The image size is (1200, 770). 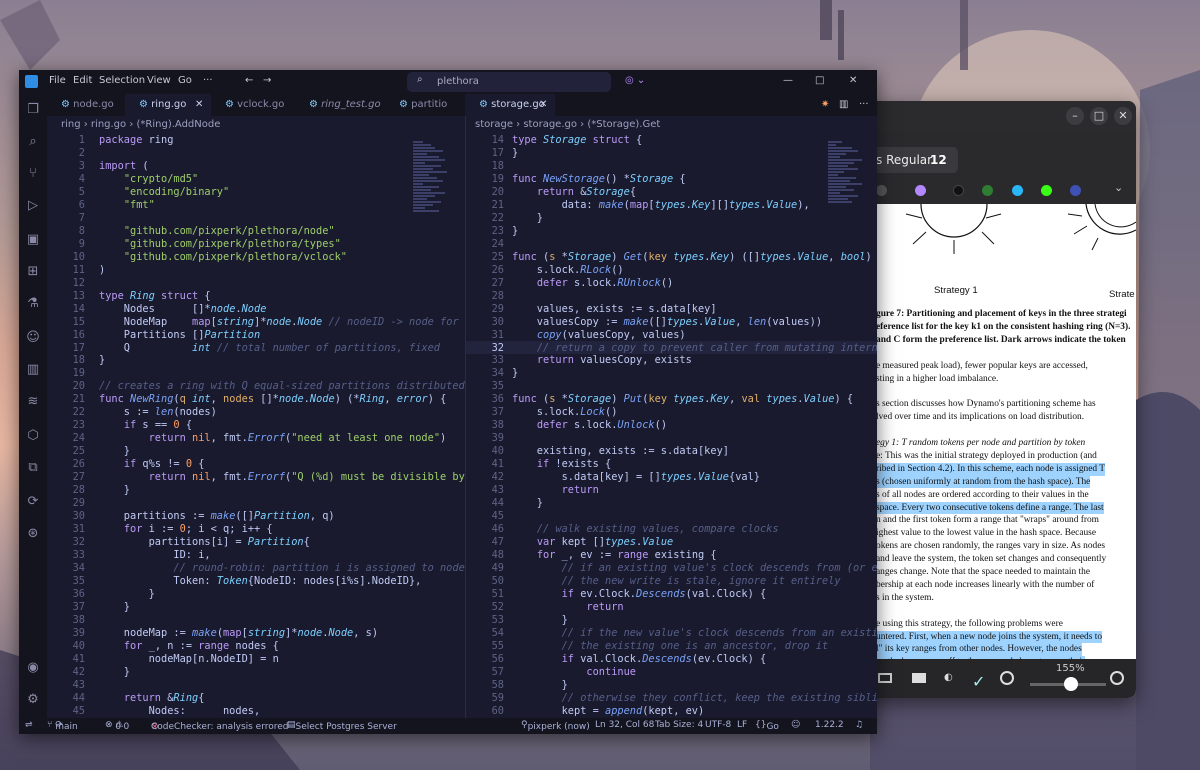 I want to click on menu-more: ···, so click(x=208, y=80).